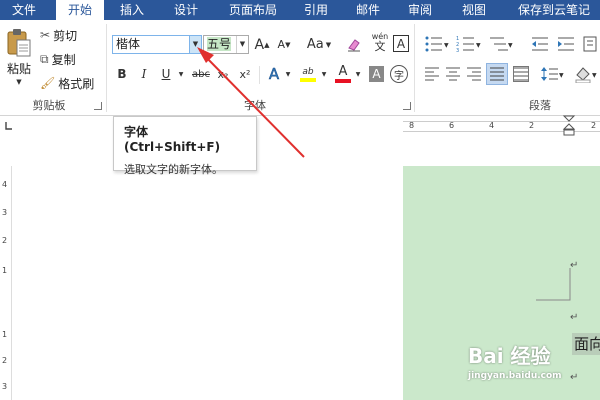  I want to click on subscript-button: x₂, so click(223, 74).